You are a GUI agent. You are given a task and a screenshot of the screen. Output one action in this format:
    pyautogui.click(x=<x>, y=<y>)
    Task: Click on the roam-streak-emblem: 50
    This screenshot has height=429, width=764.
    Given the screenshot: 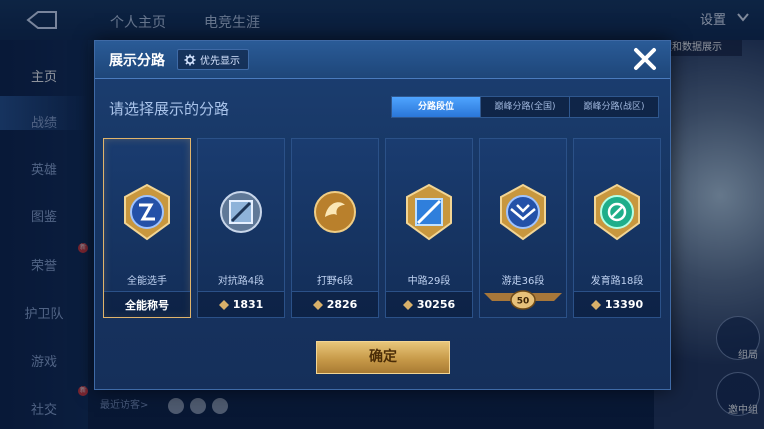 What is the action you would take?
    pyautogui.click(x=523, y=300)
    